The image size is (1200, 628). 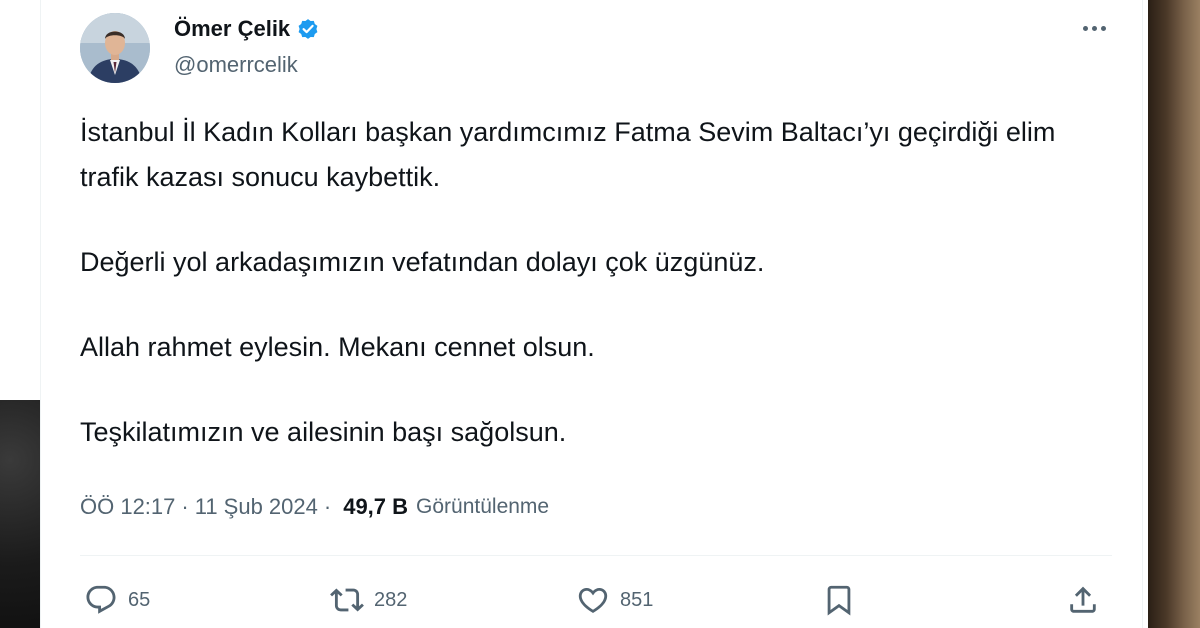 What do you see at coordinates (232, 29) in the screenshot?
I see `author-name: Ömer Çelik` at bounding box center [232, 29].